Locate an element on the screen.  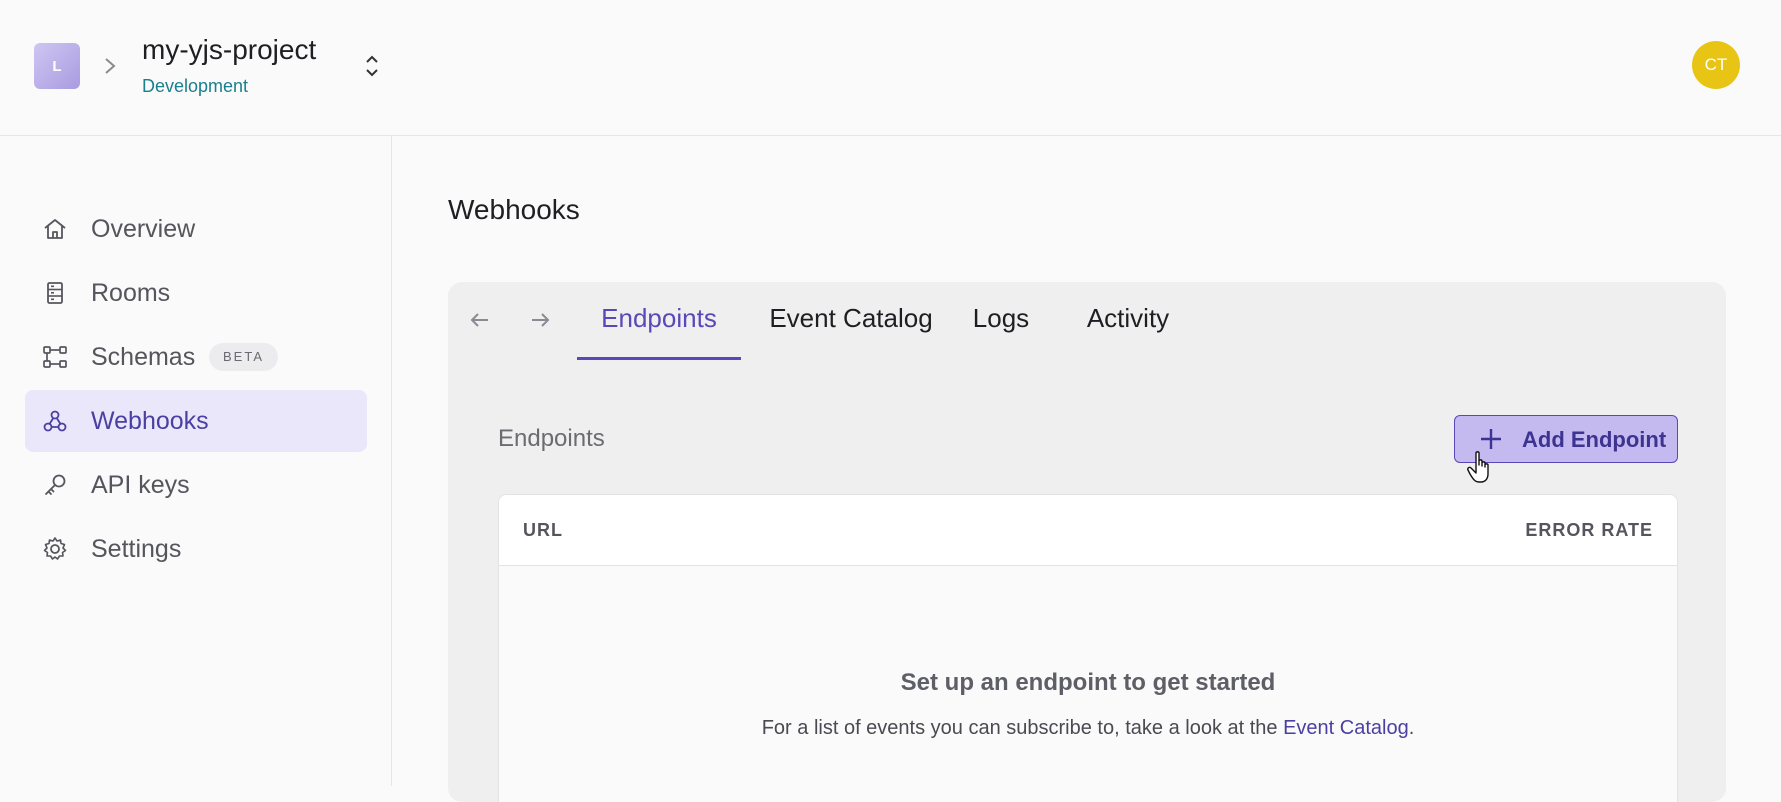
tab-label: Event Catalog is located at coordinates (851, 318).